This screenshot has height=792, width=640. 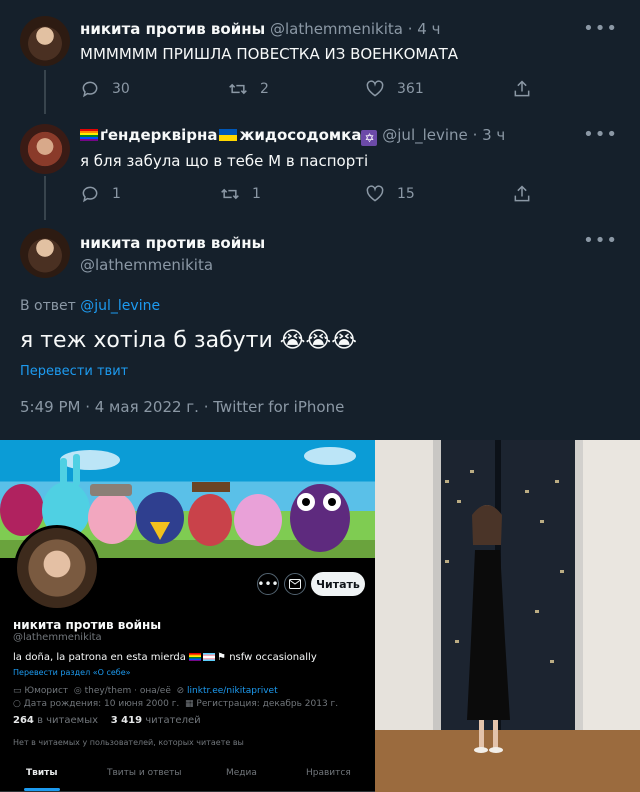 What do you see at coordinates (318, 340) in the screenshot?
I see `crying-emoji: 😭😭😭` at bounding box center [318, 340].